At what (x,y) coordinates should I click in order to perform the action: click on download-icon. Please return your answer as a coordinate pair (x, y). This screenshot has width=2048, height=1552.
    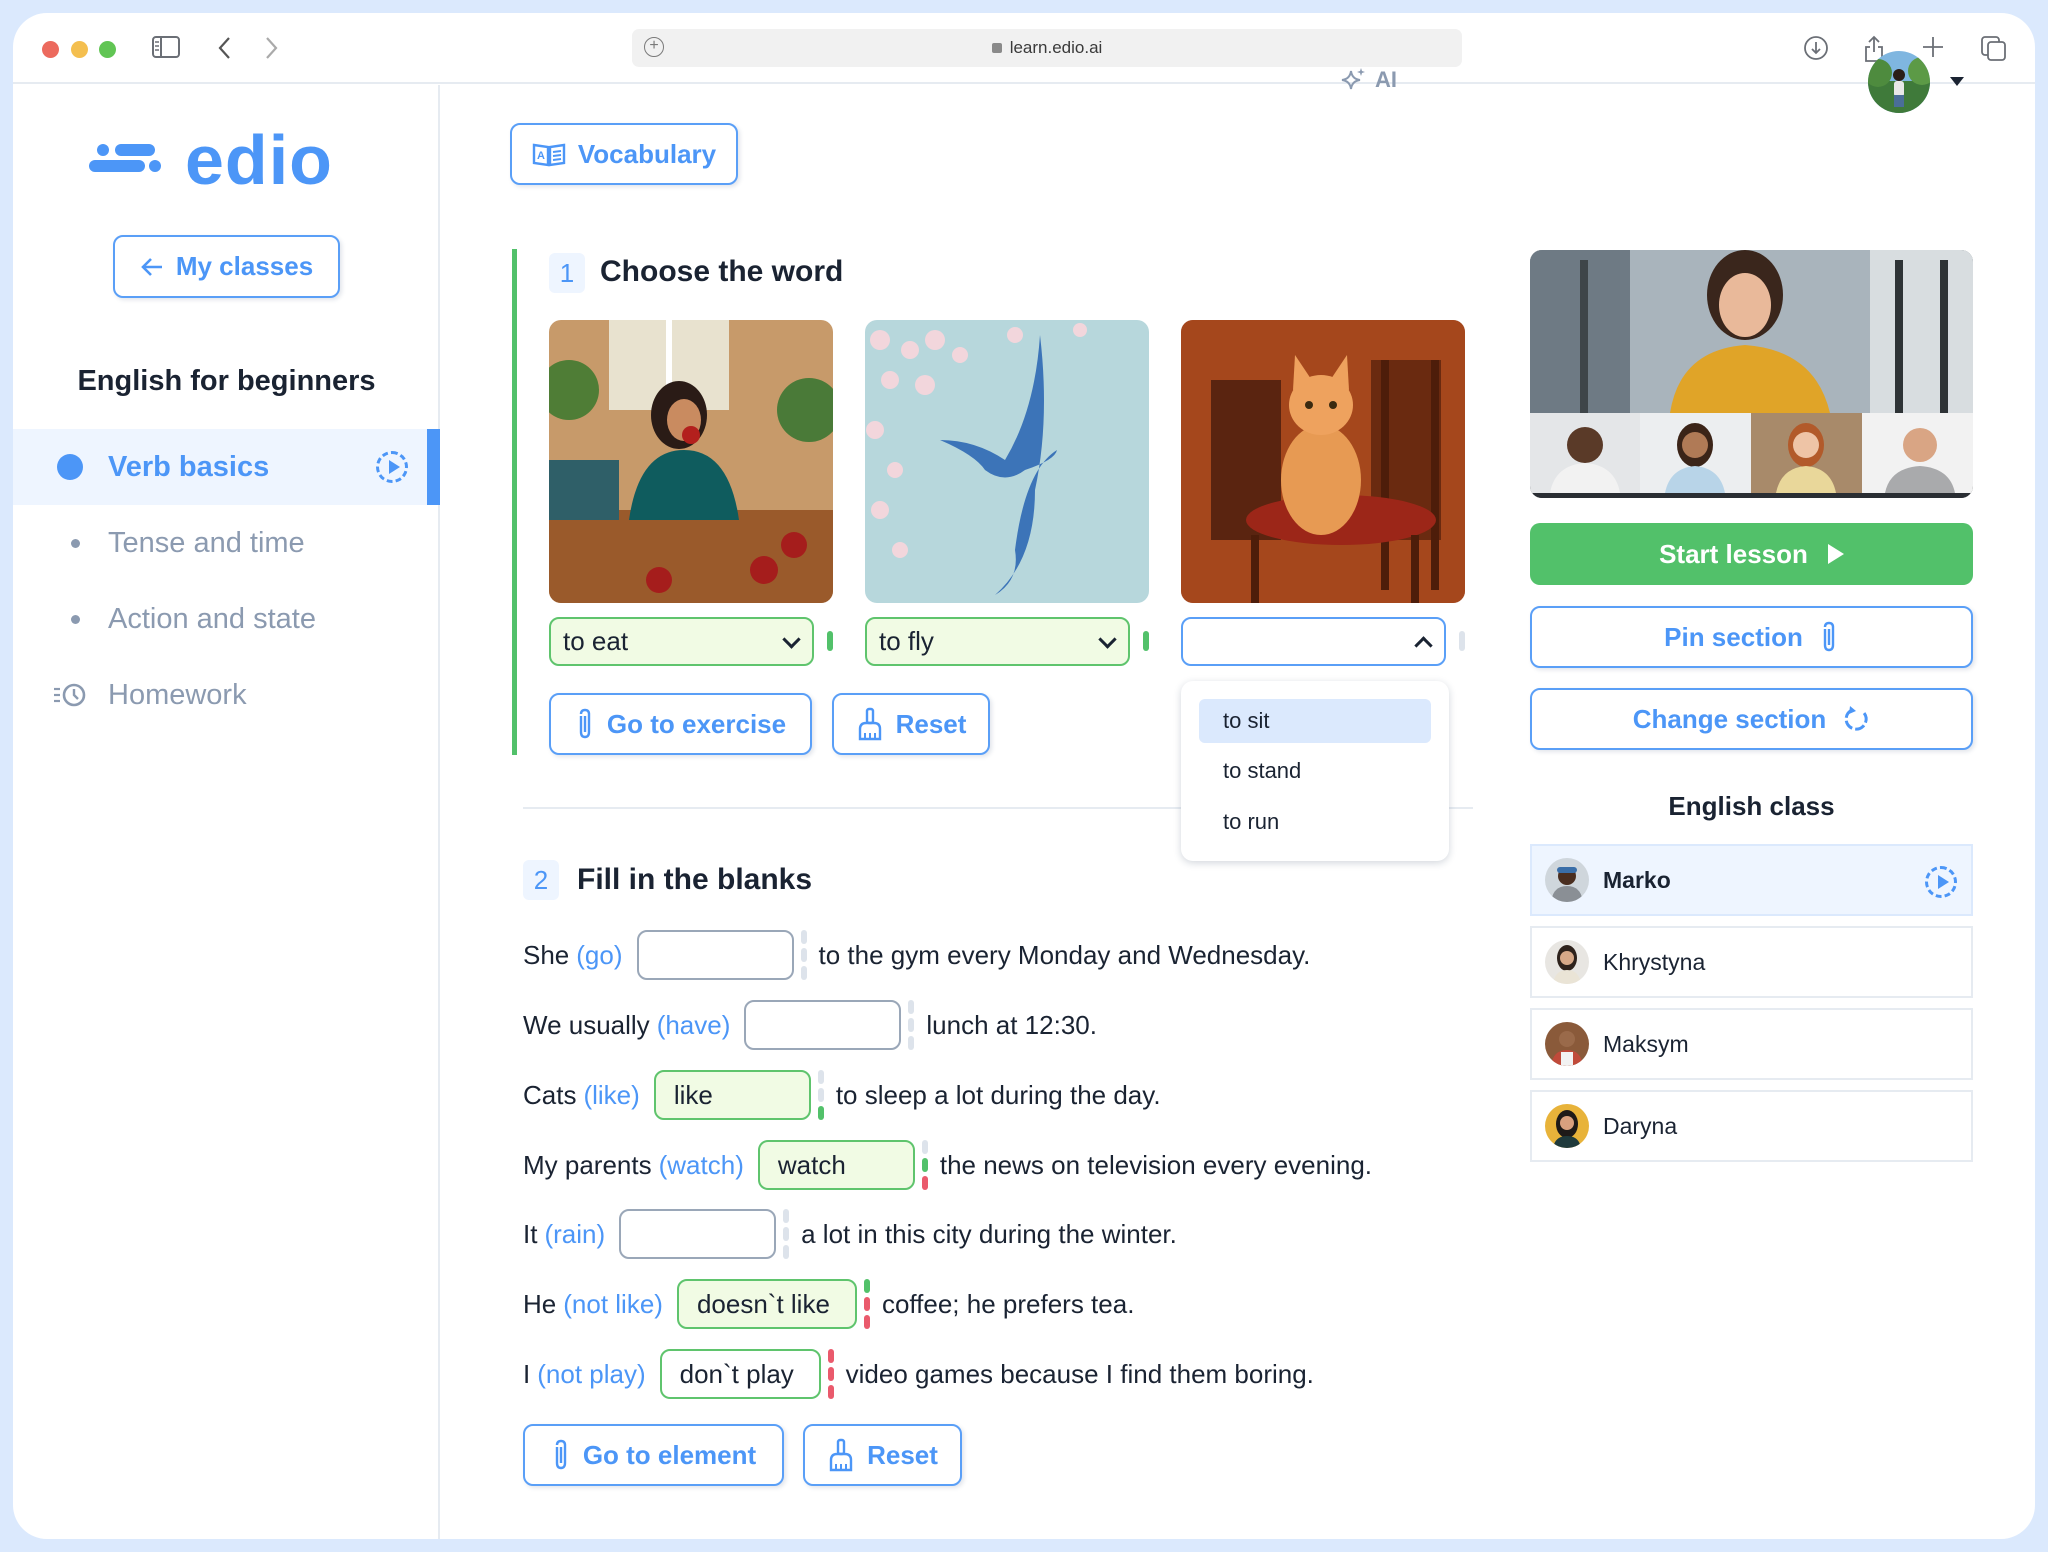
    Looking at the image, I should click on (1816, 51).